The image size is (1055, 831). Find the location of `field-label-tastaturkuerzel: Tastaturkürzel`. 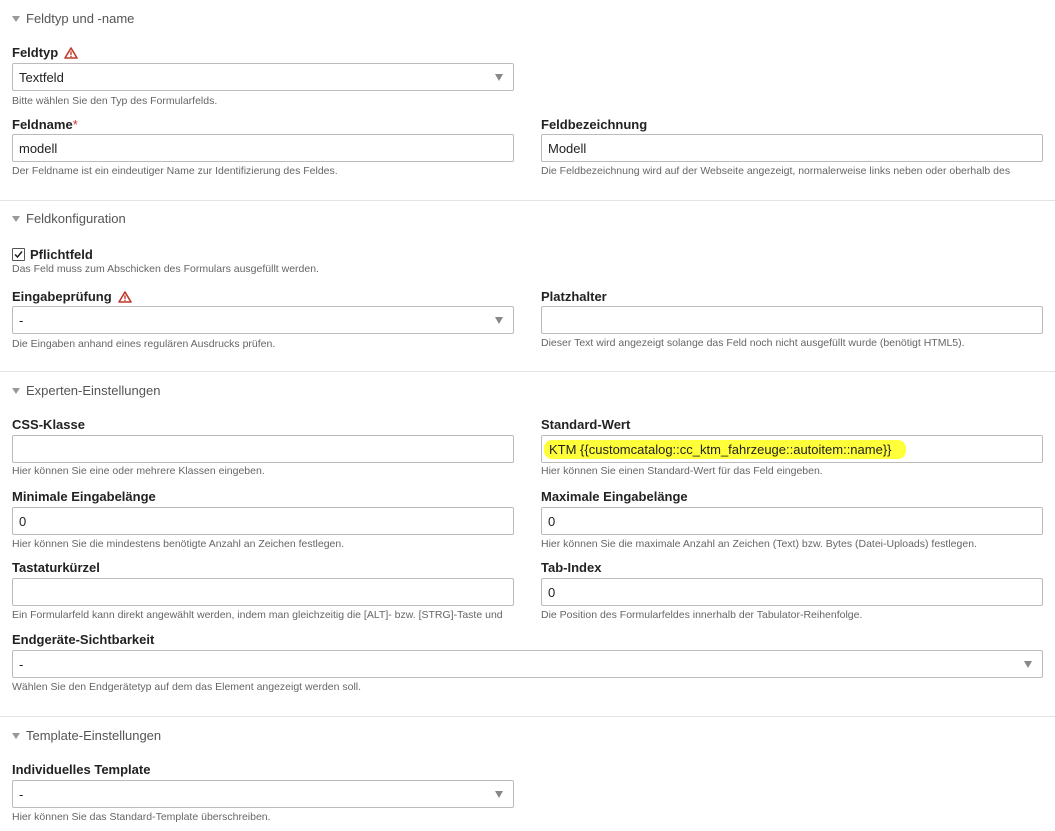

field-label-tastaturkuerzel: Tastaturkürzel is located at coordinates (56, 567).